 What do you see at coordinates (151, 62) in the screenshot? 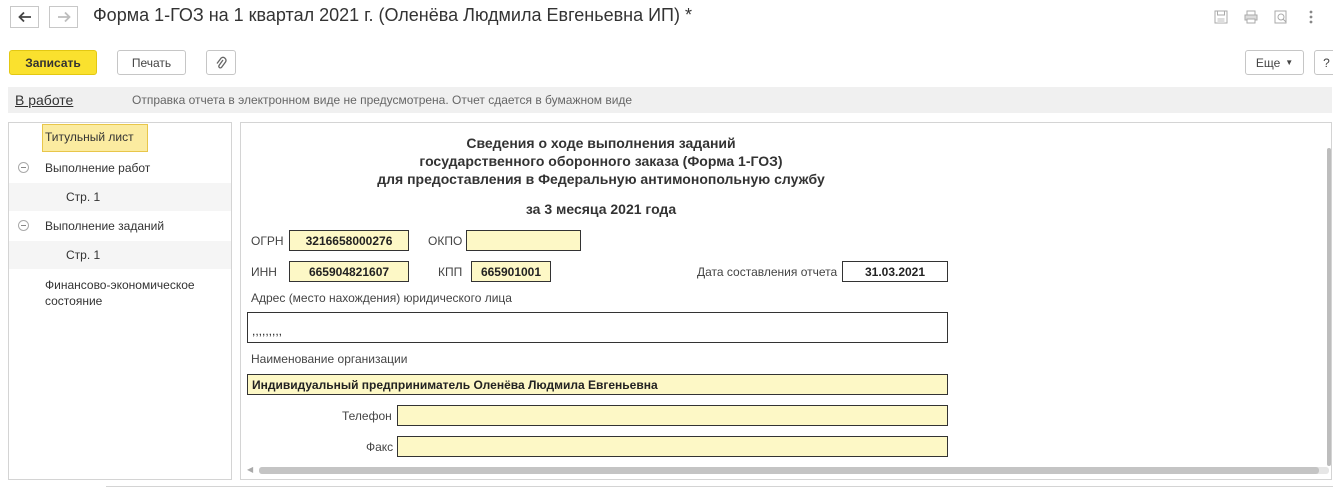
I see `print-button: Печать` at bounding box center [151, 62].